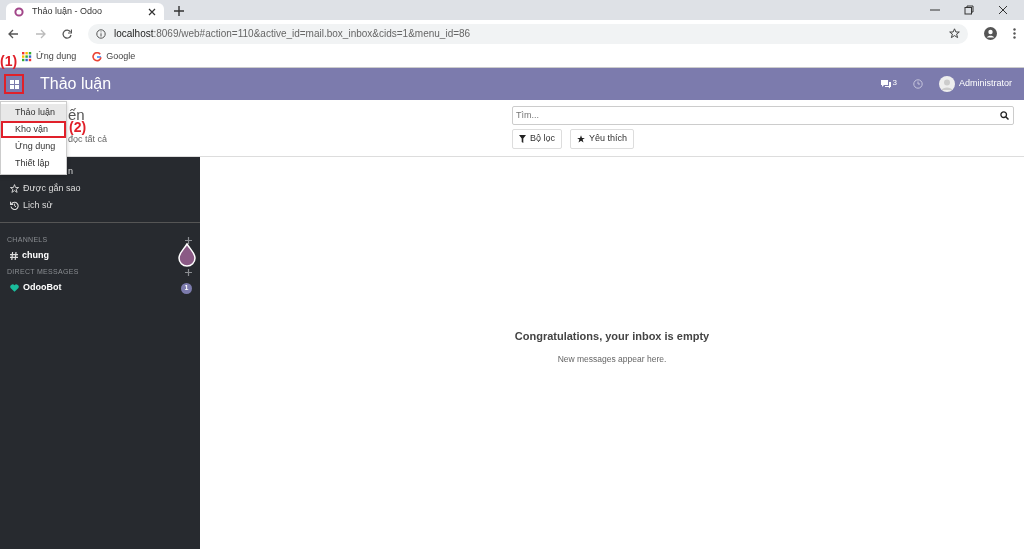 The height and width of the screenshot is (549, 1024). Describe the element at coordinates (19, 11) in the screenshot. I see `odoo-logo-icon` at that location.